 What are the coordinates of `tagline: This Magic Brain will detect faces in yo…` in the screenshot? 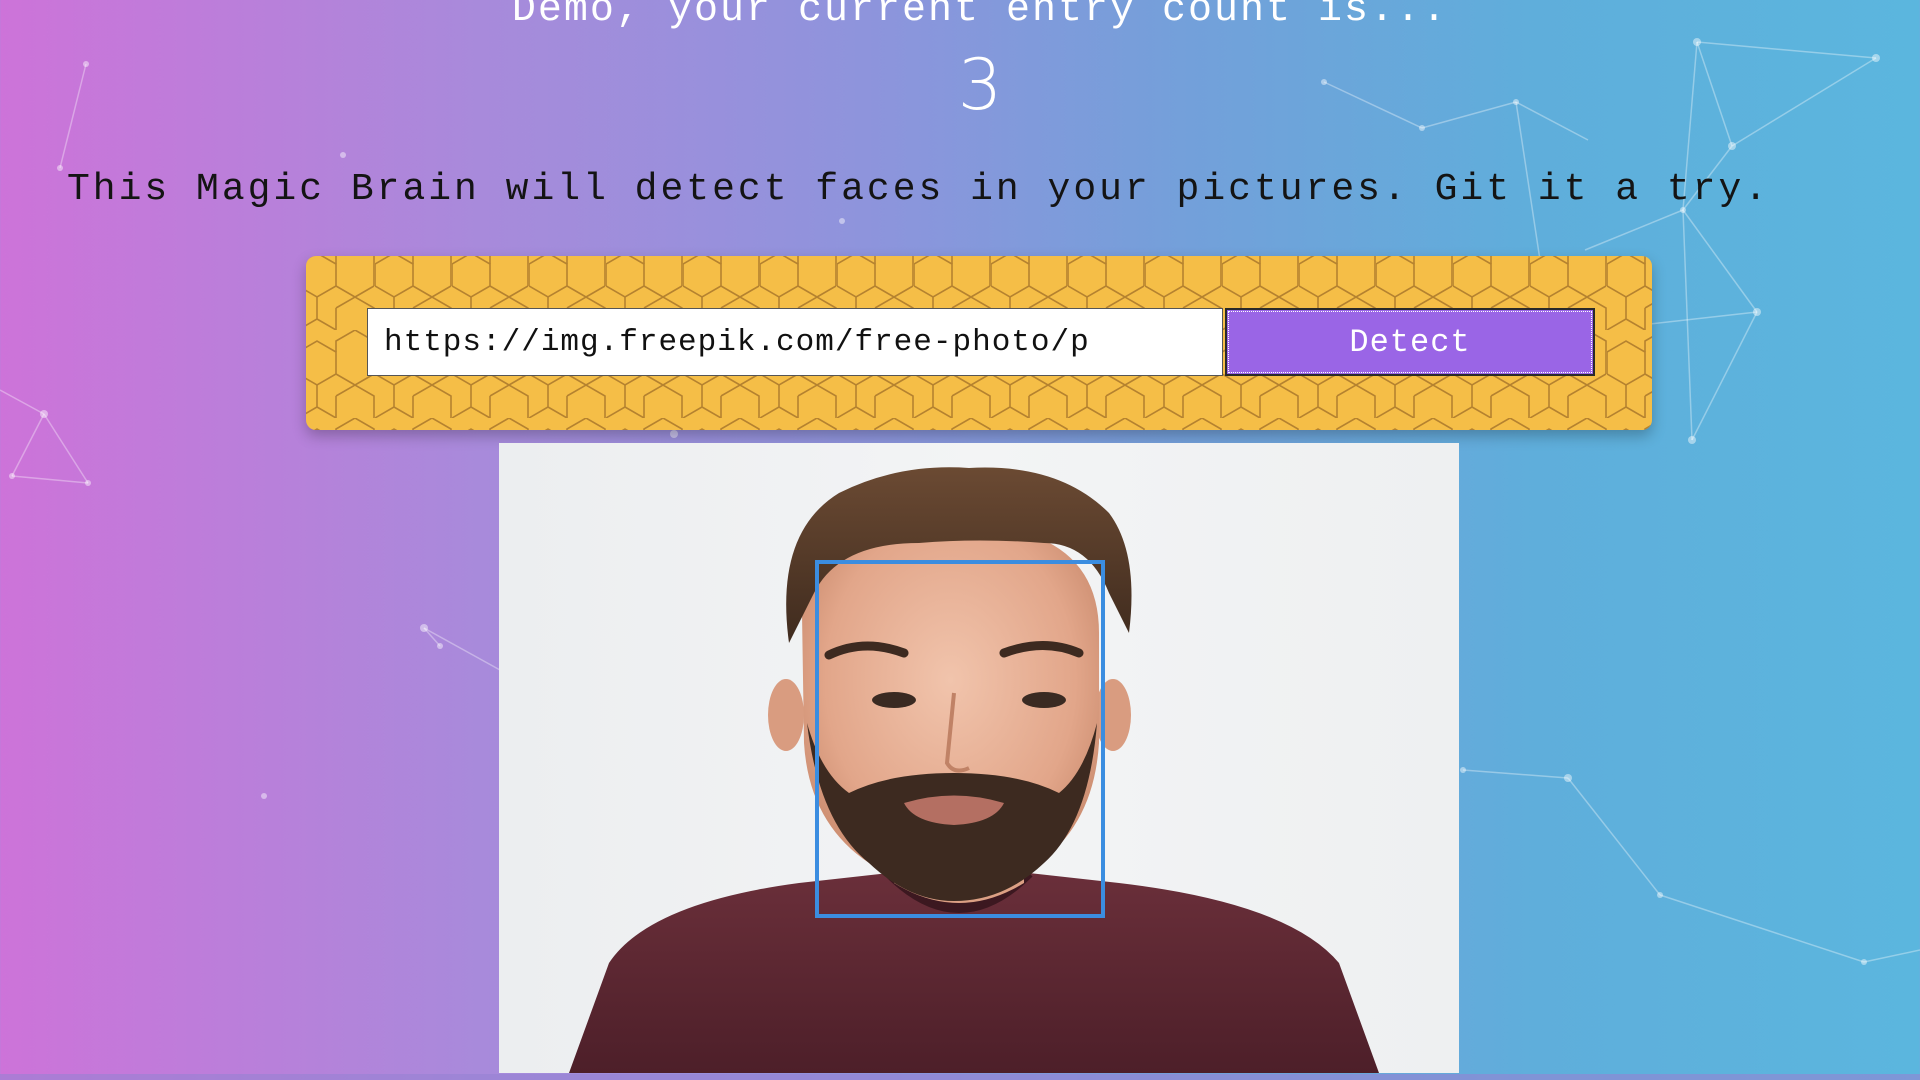 It's located at (919, 189).